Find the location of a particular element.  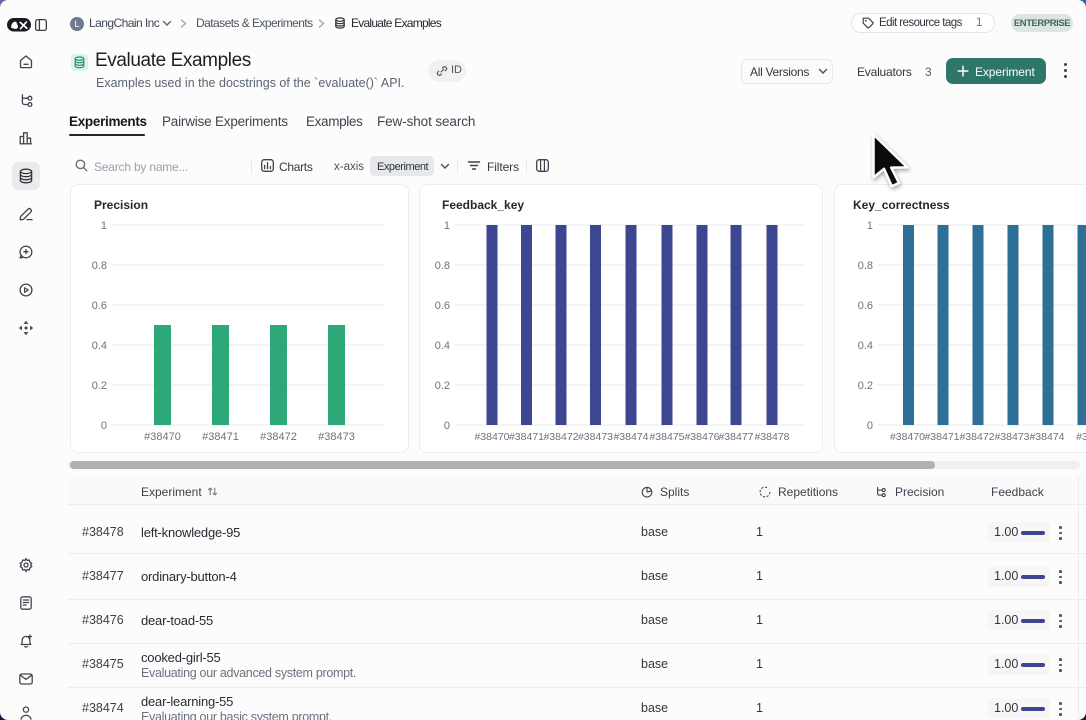

svg-text: Key_correctness is located at coordinates (901, 205).